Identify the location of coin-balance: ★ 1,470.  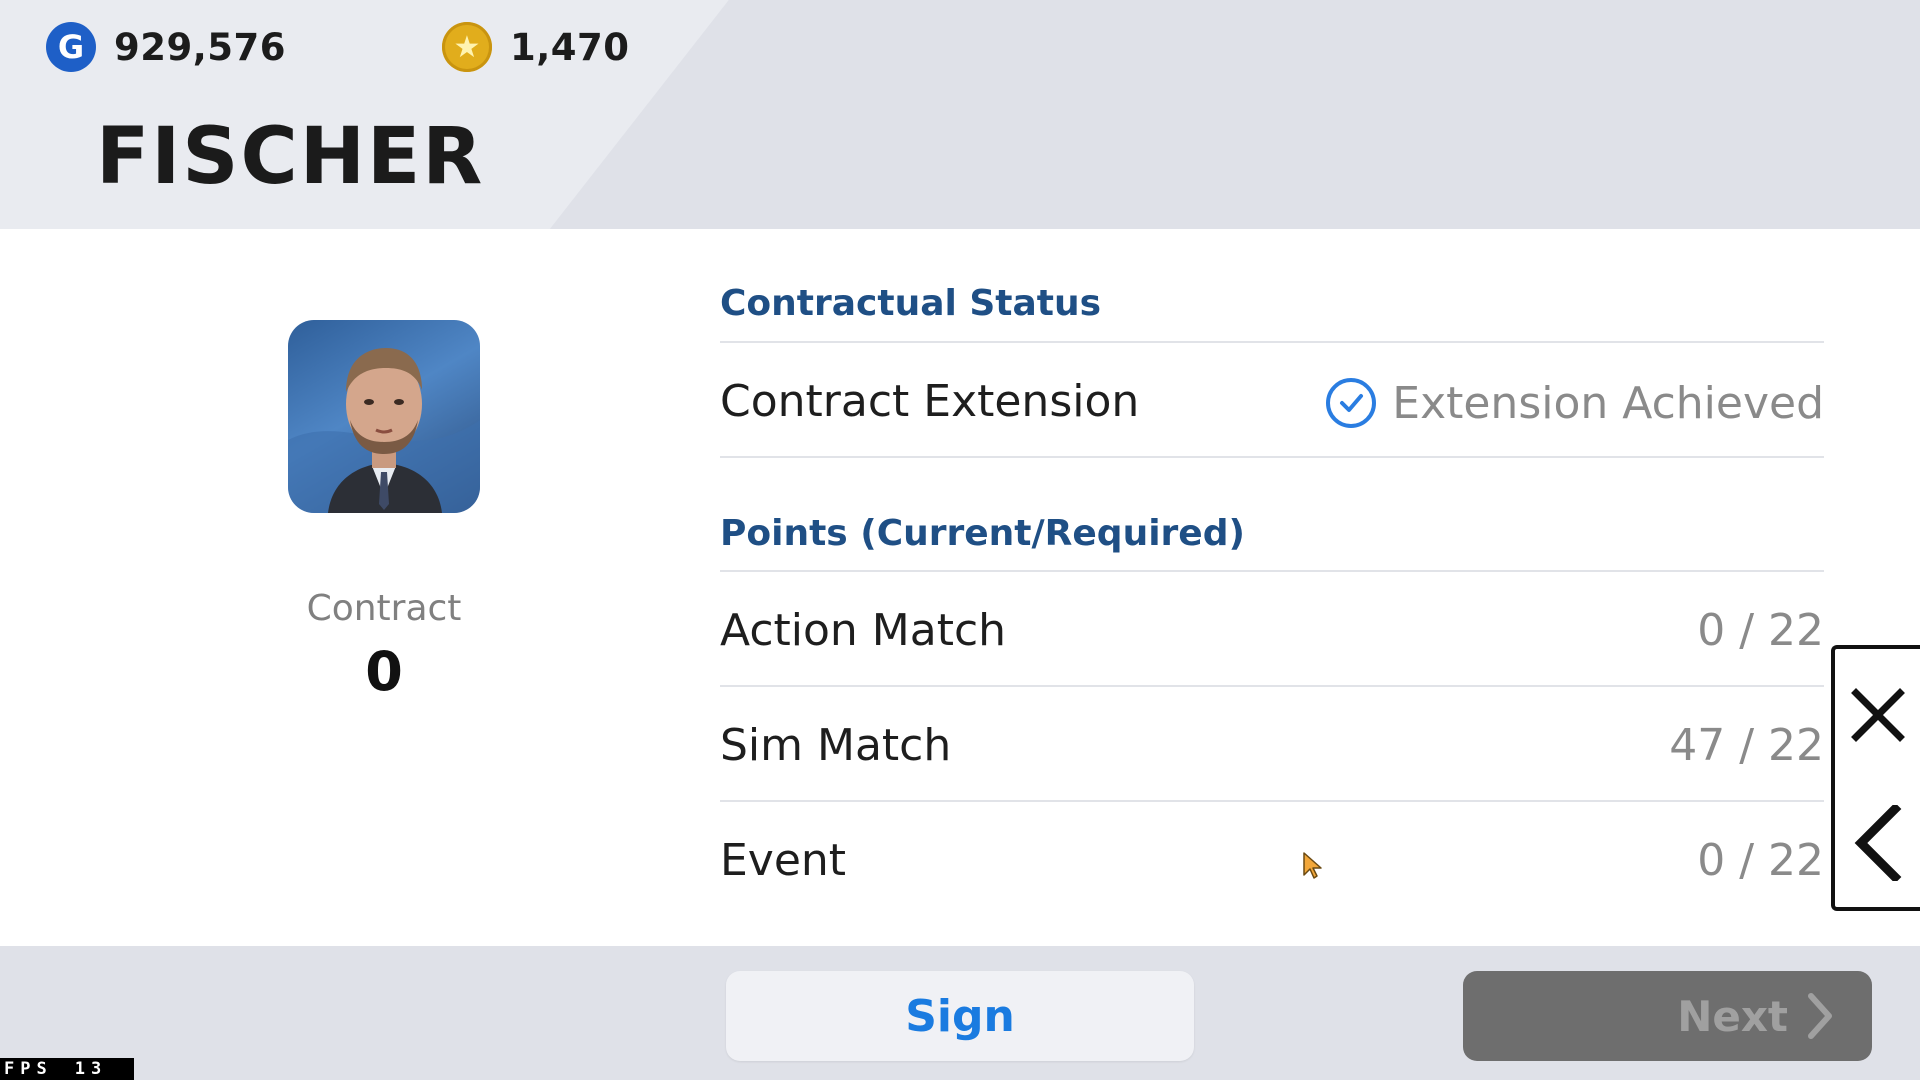
(536, 47).